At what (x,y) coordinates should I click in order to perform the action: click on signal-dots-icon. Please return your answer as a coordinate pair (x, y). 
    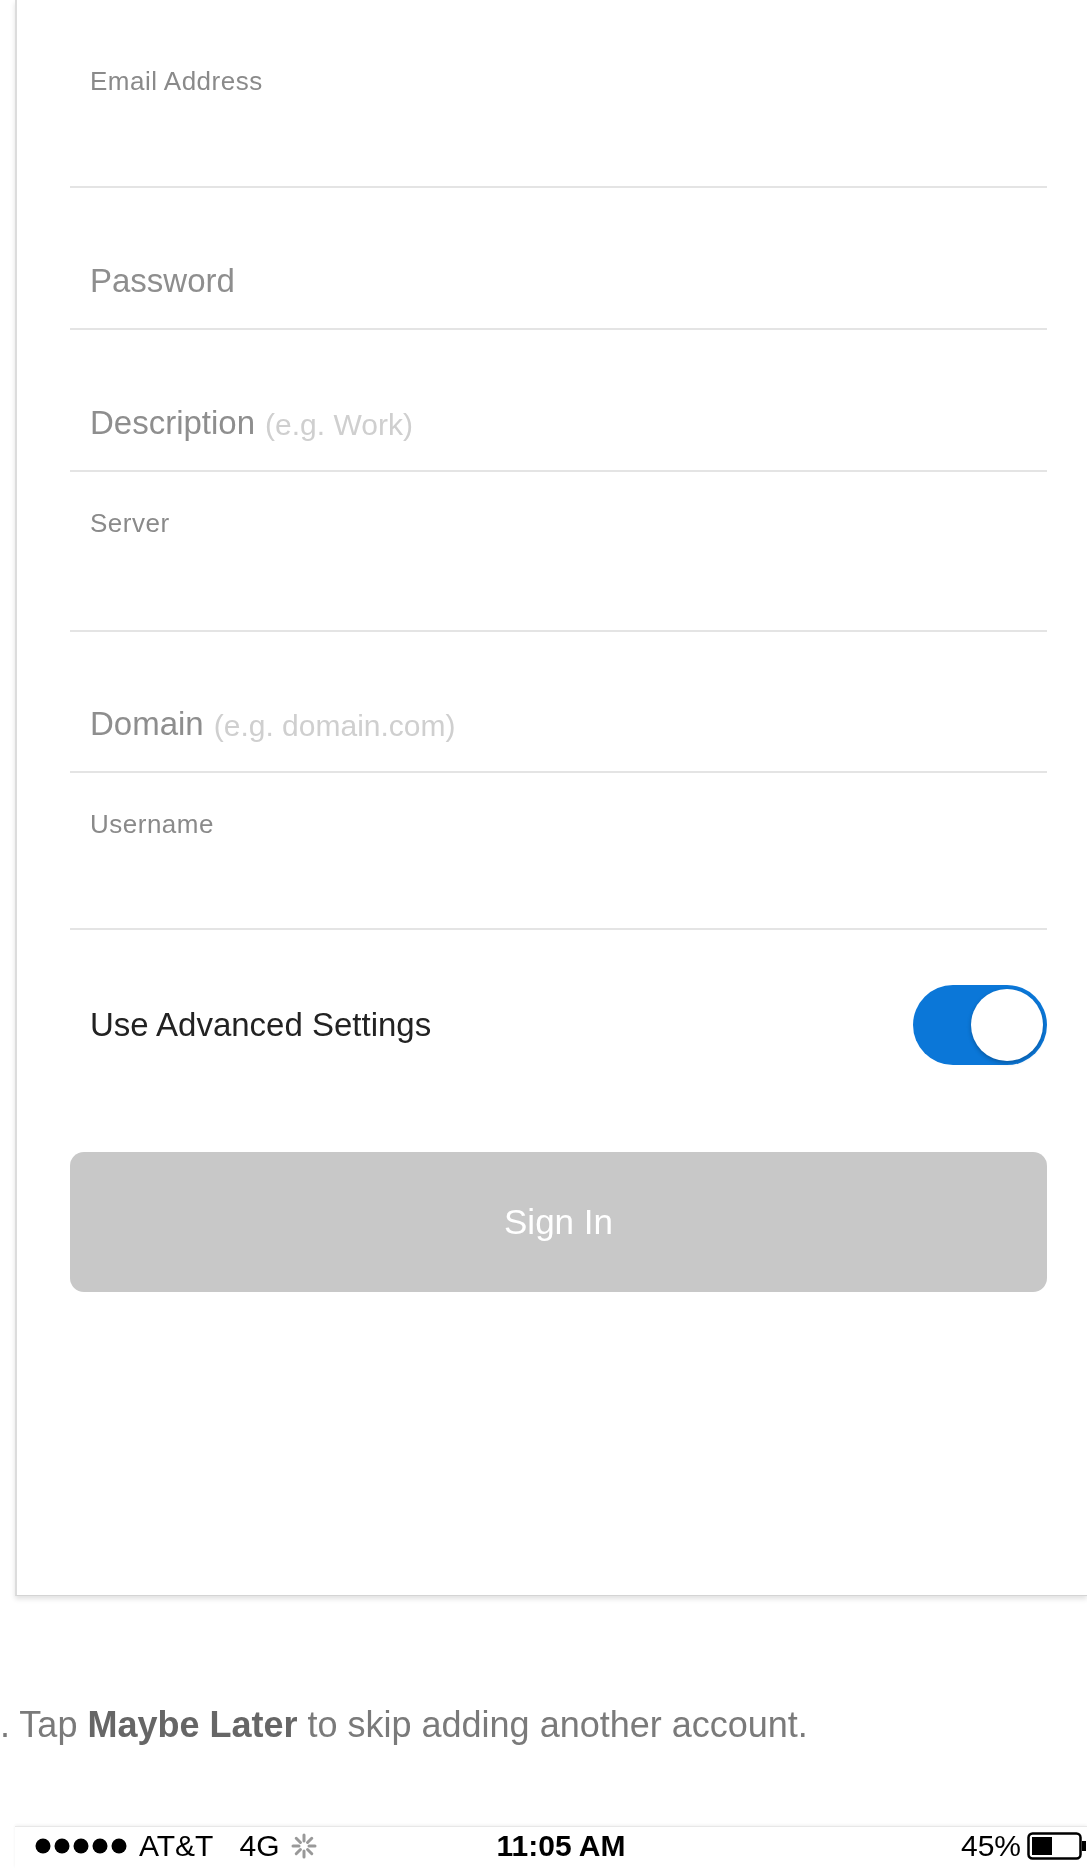
    Looking at the image, I should click on (81, 1846).